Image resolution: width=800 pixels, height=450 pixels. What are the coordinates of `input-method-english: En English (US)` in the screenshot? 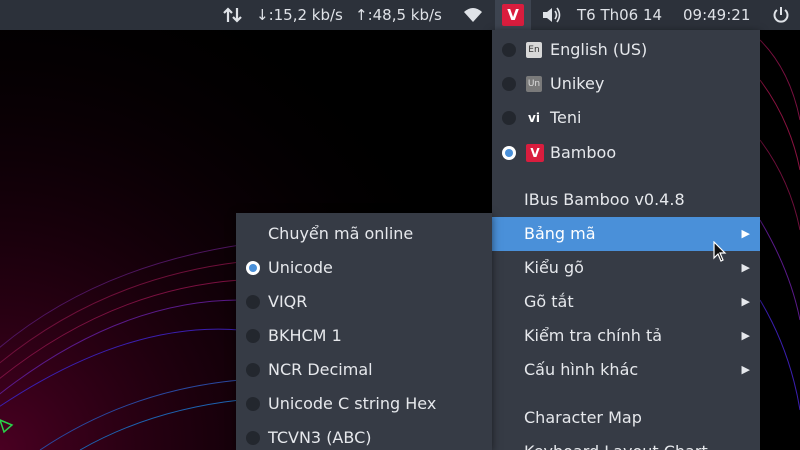 It's located at (626, 50).